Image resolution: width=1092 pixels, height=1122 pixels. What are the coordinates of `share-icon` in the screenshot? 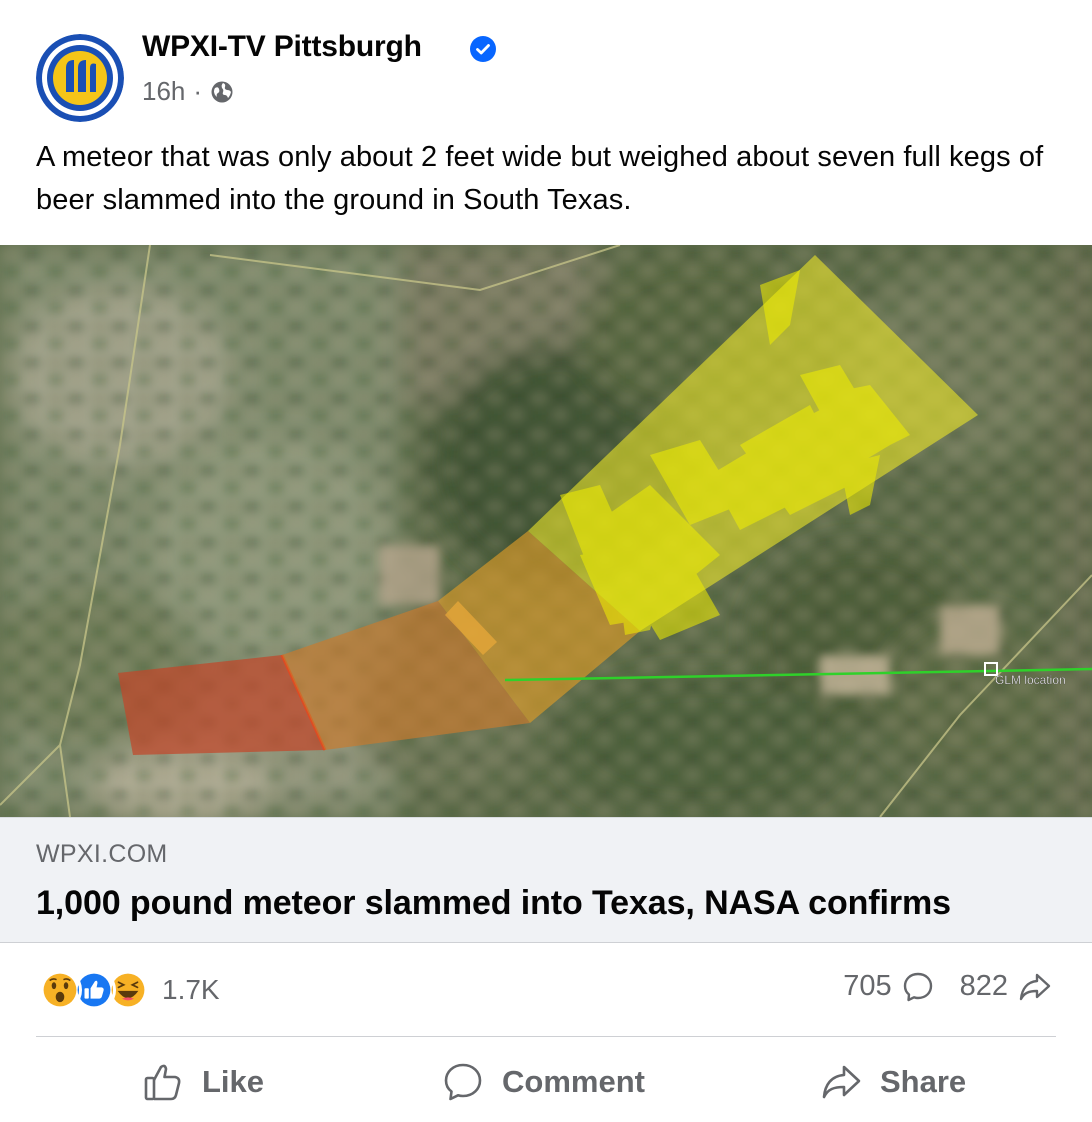 It's located at (841, 1082).